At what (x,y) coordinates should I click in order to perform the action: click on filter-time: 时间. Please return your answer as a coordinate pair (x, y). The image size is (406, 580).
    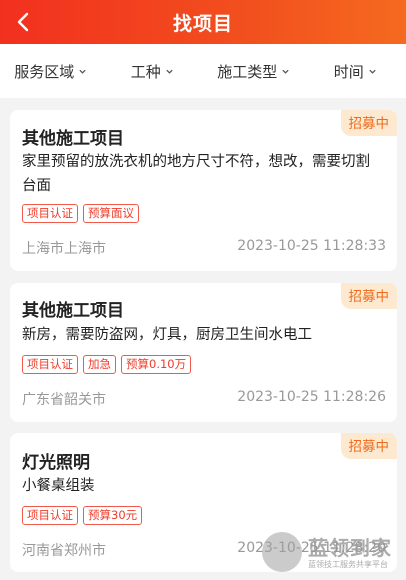
    Looking at the image, I should click on (355, 71).